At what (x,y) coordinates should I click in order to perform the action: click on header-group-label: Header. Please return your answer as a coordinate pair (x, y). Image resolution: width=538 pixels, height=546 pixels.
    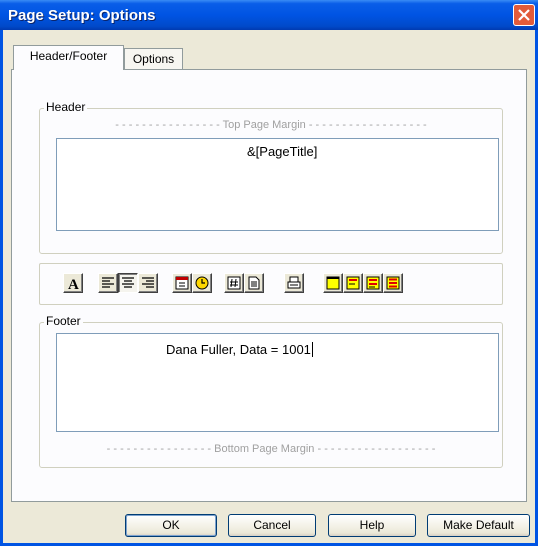
    Looking at the image, I should click on (66, 107).